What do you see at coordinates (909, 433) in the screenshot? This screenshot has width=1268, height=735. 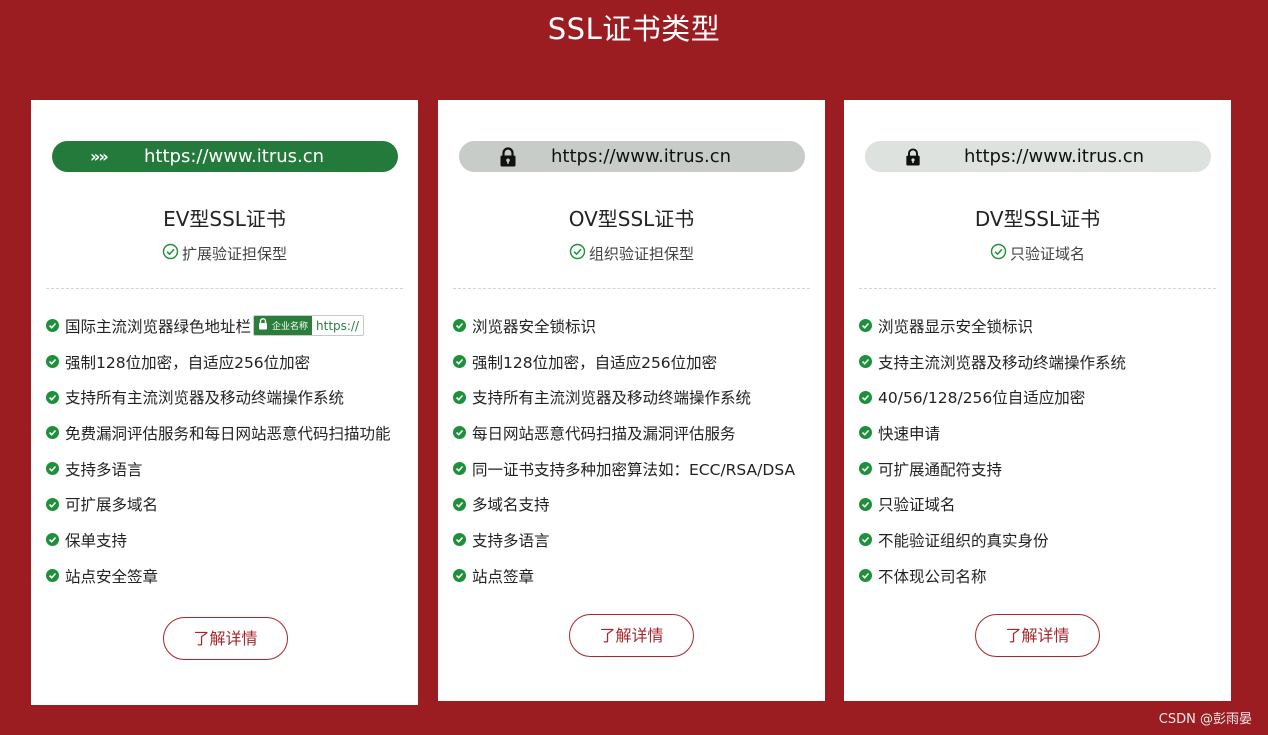 I see `feature-text: 快速申请` at bounding box center [909, 433].